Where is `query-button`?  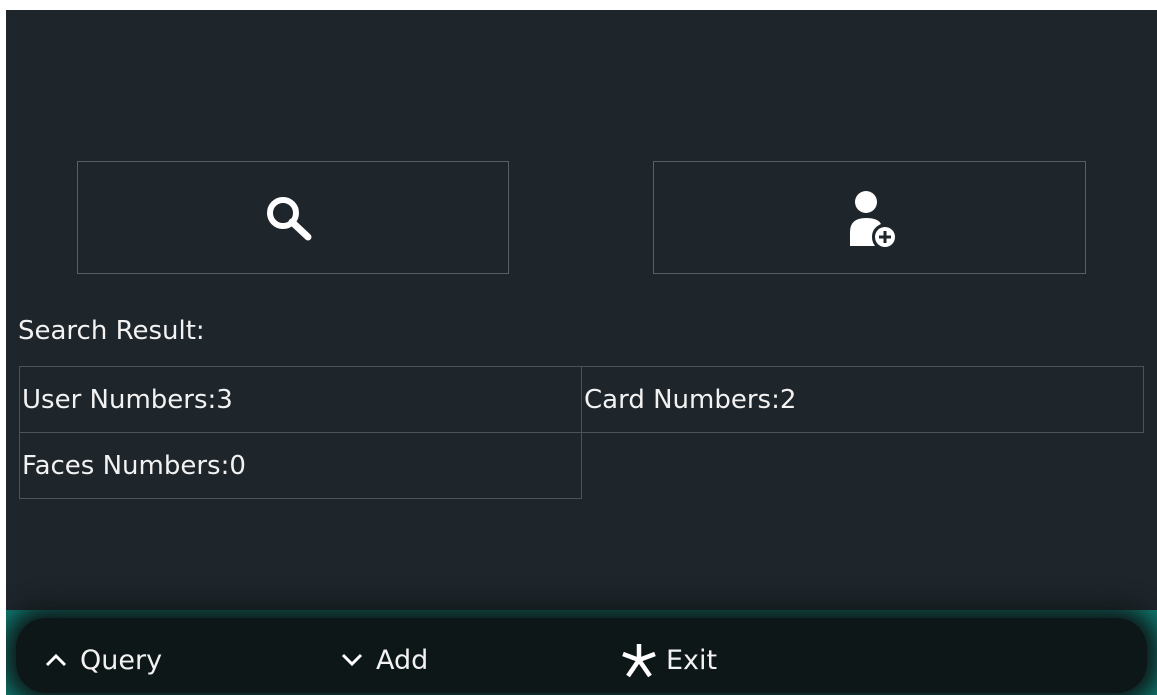
query-button is located at coordinates (293, 217).